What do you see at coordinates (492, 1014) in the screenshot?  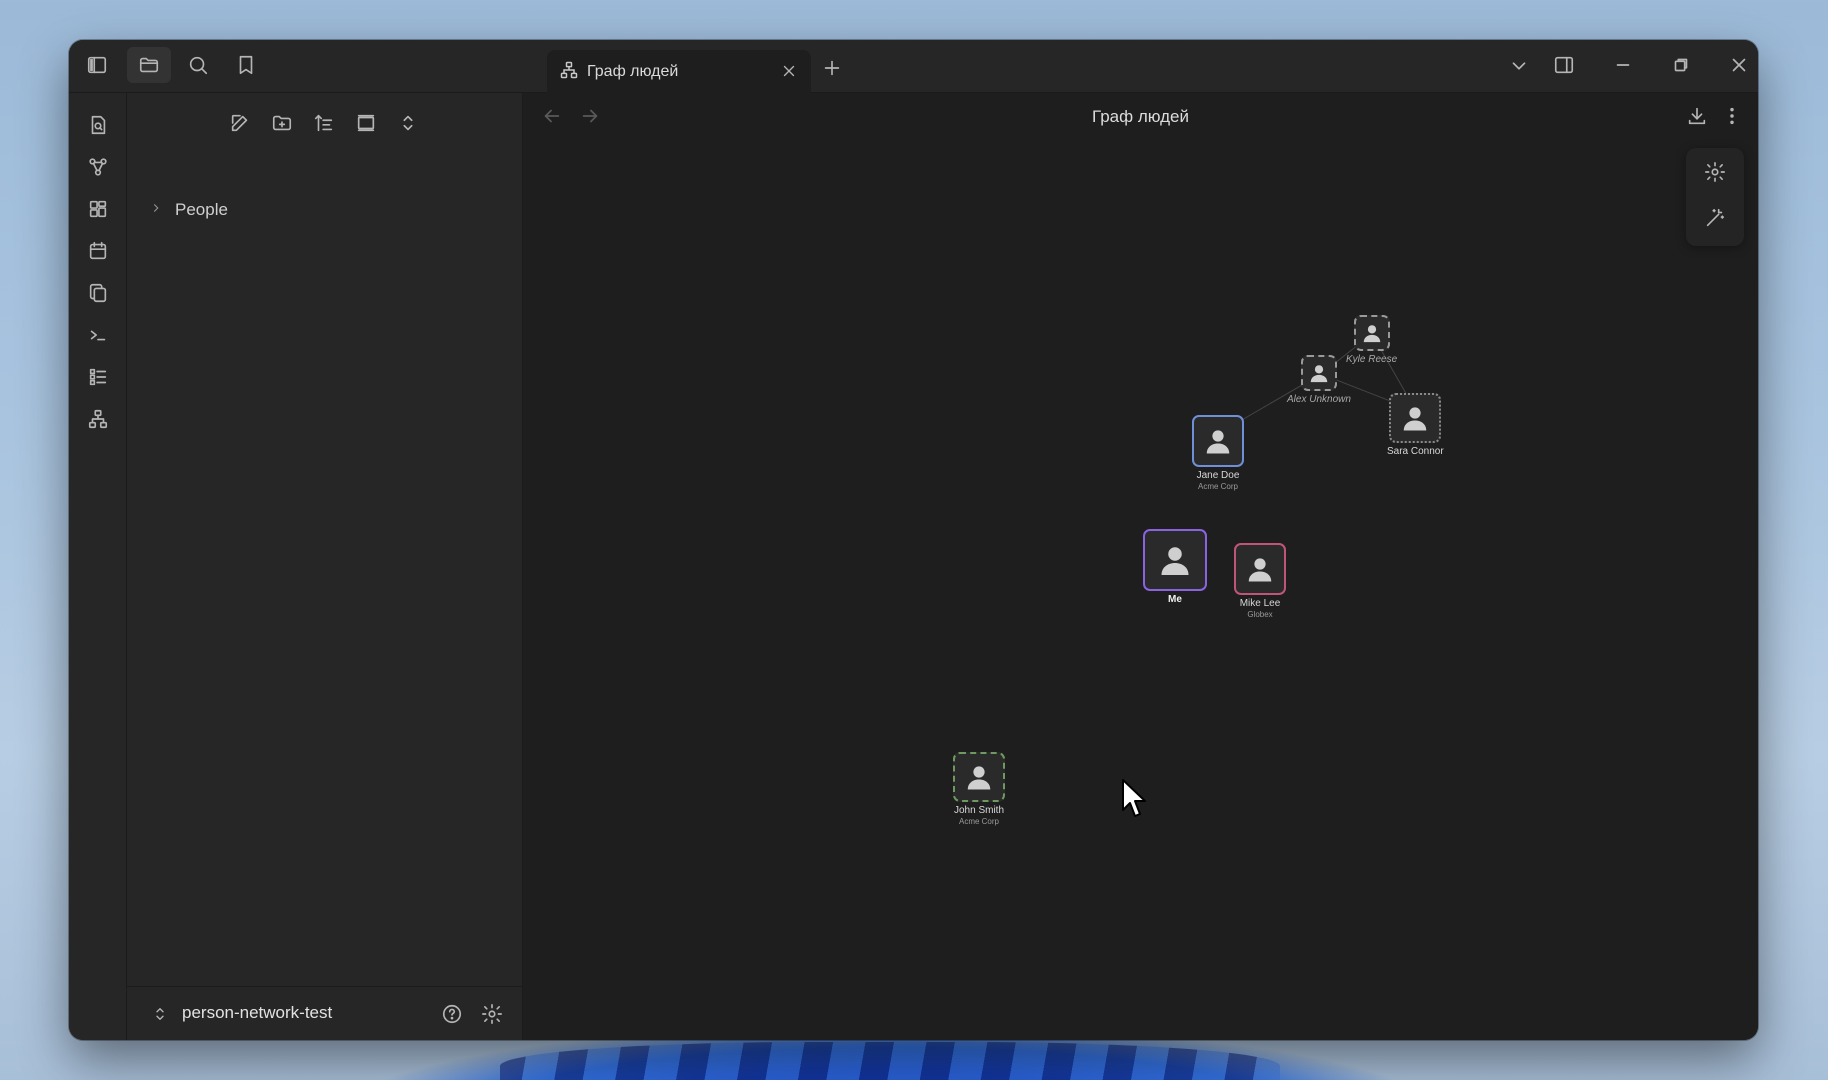 I see `settings-icon` at bounding box center [492, 1014].